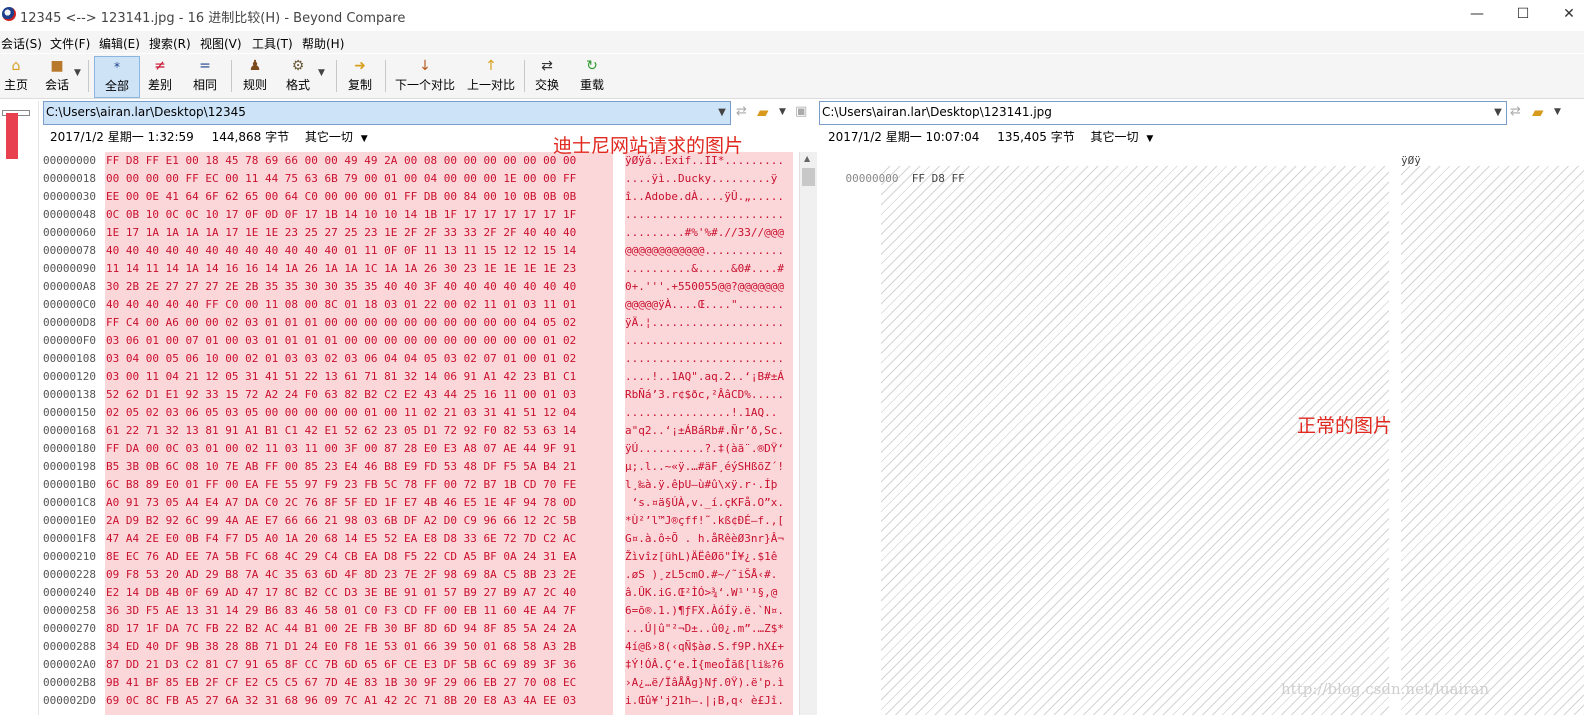 This screenshot has height=715, width=1584. I want to click on hex-address: 00000000, so click(69, 160).